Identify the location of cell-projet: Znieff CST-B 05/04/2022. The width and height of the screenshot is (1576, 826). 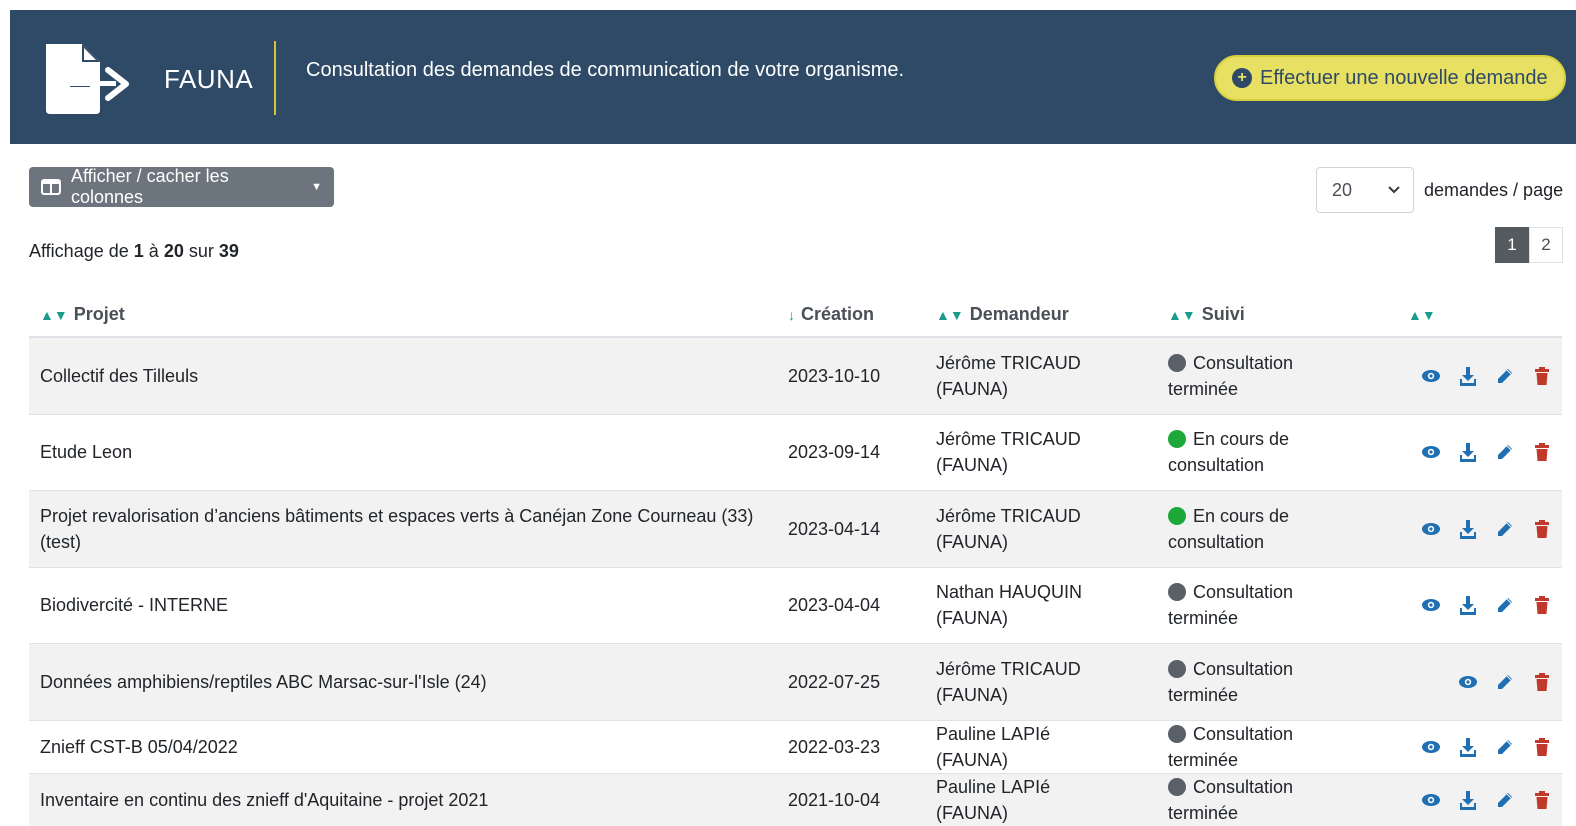
(403, 746).